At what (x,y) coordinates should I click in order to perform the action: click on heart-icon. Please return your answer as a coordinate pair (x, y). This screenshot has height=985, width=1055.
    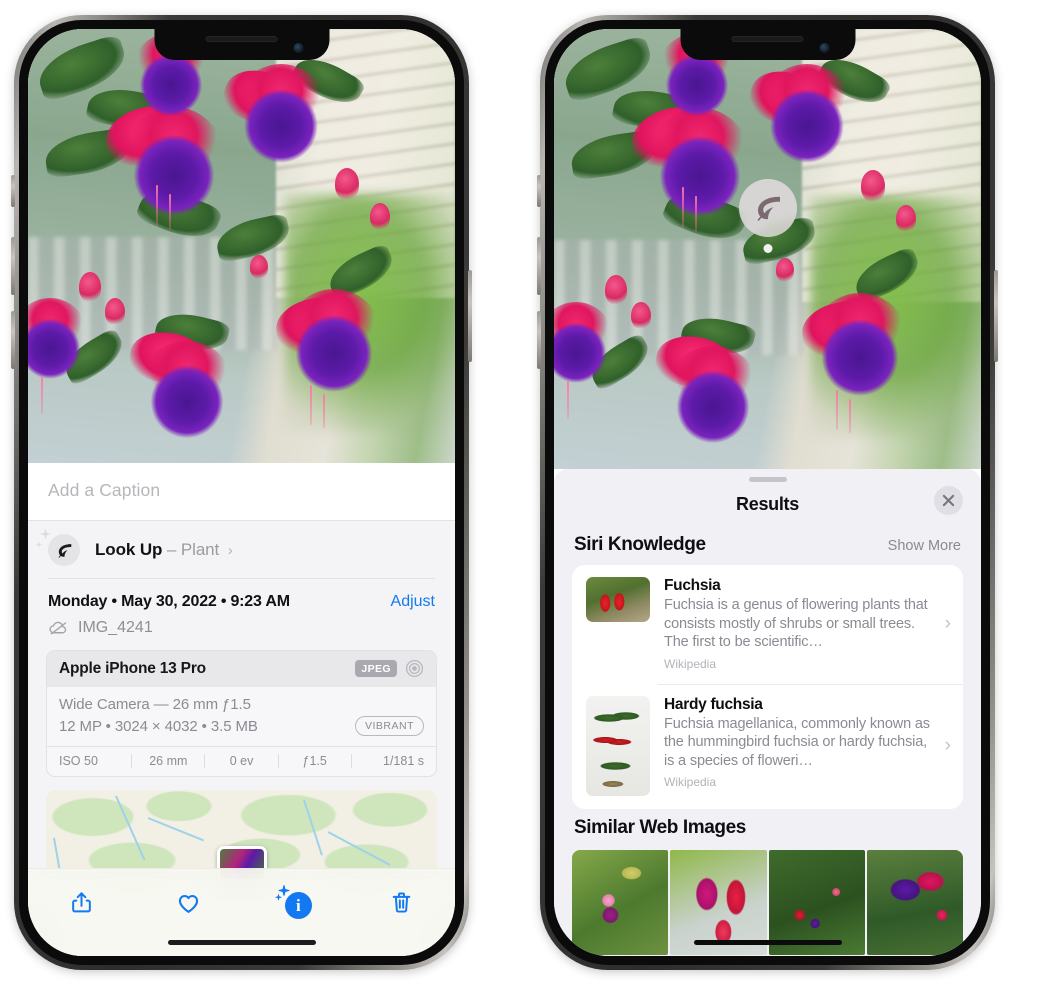
    Looking at the image, I should click on (188, 903).